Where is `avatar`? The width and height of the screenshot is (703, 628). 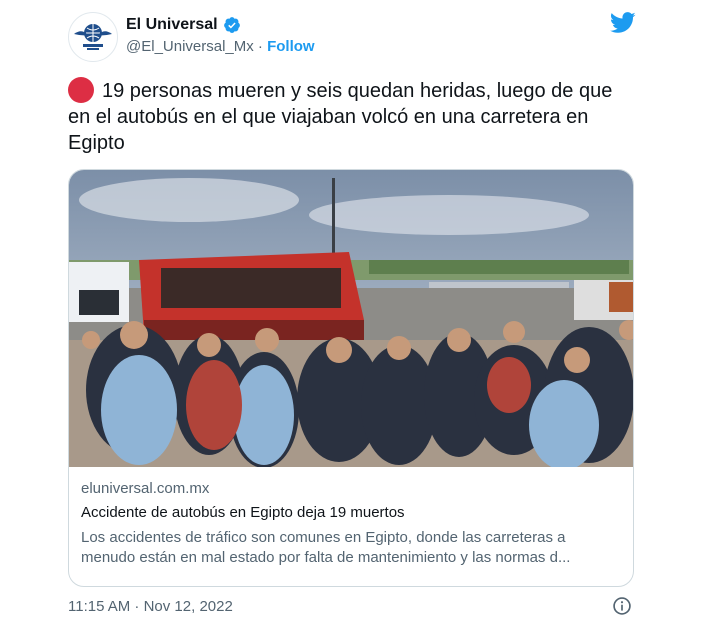
avatar is located at coordinates (93, 37).